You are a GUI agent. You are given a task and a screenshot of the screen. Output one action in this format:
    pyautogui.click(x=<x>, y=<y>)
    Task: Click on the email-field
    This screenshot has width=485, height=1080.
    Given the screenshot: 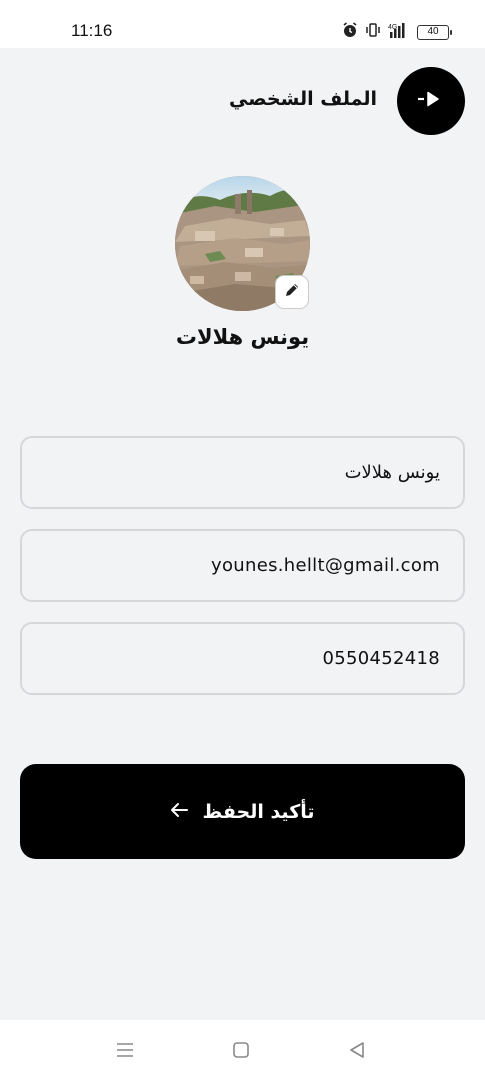 What is the action you would take?
    pyautogui.click(x=242, y=565)
    